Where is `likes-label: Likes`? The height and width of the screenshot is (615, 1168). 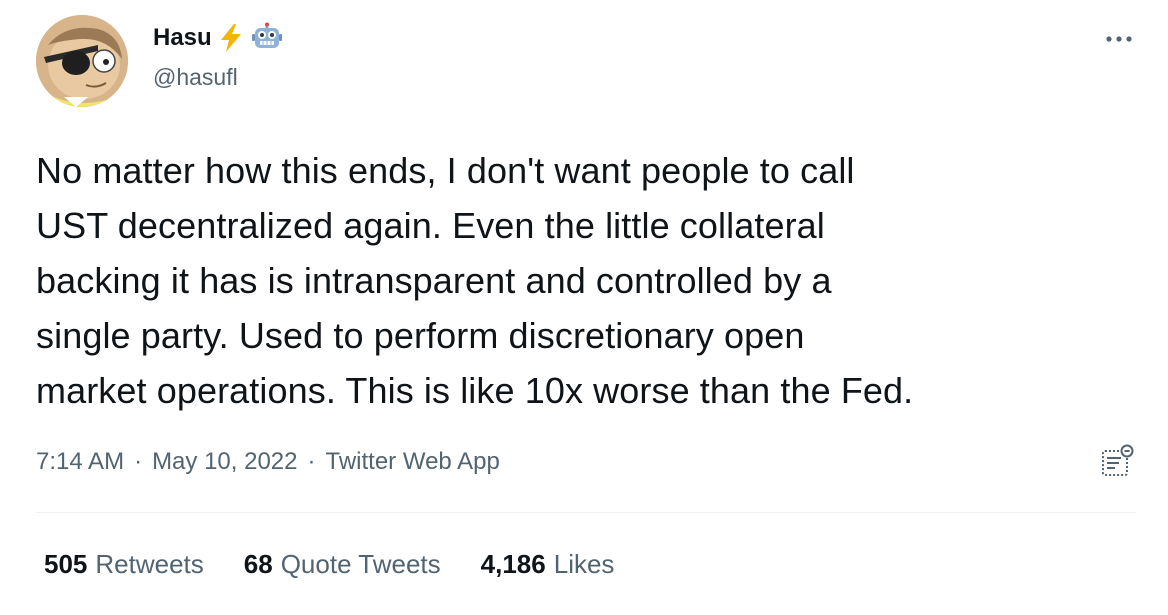
likes-label: Likes is located at coordinates (584, 563).